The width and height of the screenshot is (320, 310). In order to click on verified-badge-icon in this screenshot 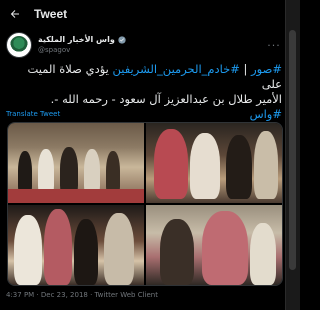, I will do `click(122, 39)`.